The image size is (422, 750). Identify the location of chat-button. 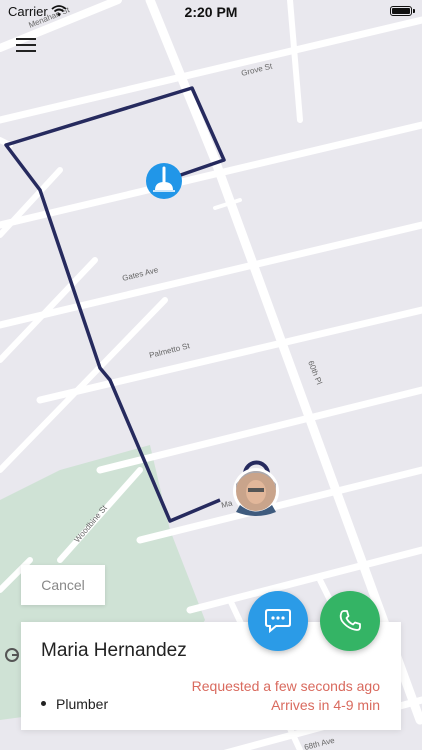
(278, 621).